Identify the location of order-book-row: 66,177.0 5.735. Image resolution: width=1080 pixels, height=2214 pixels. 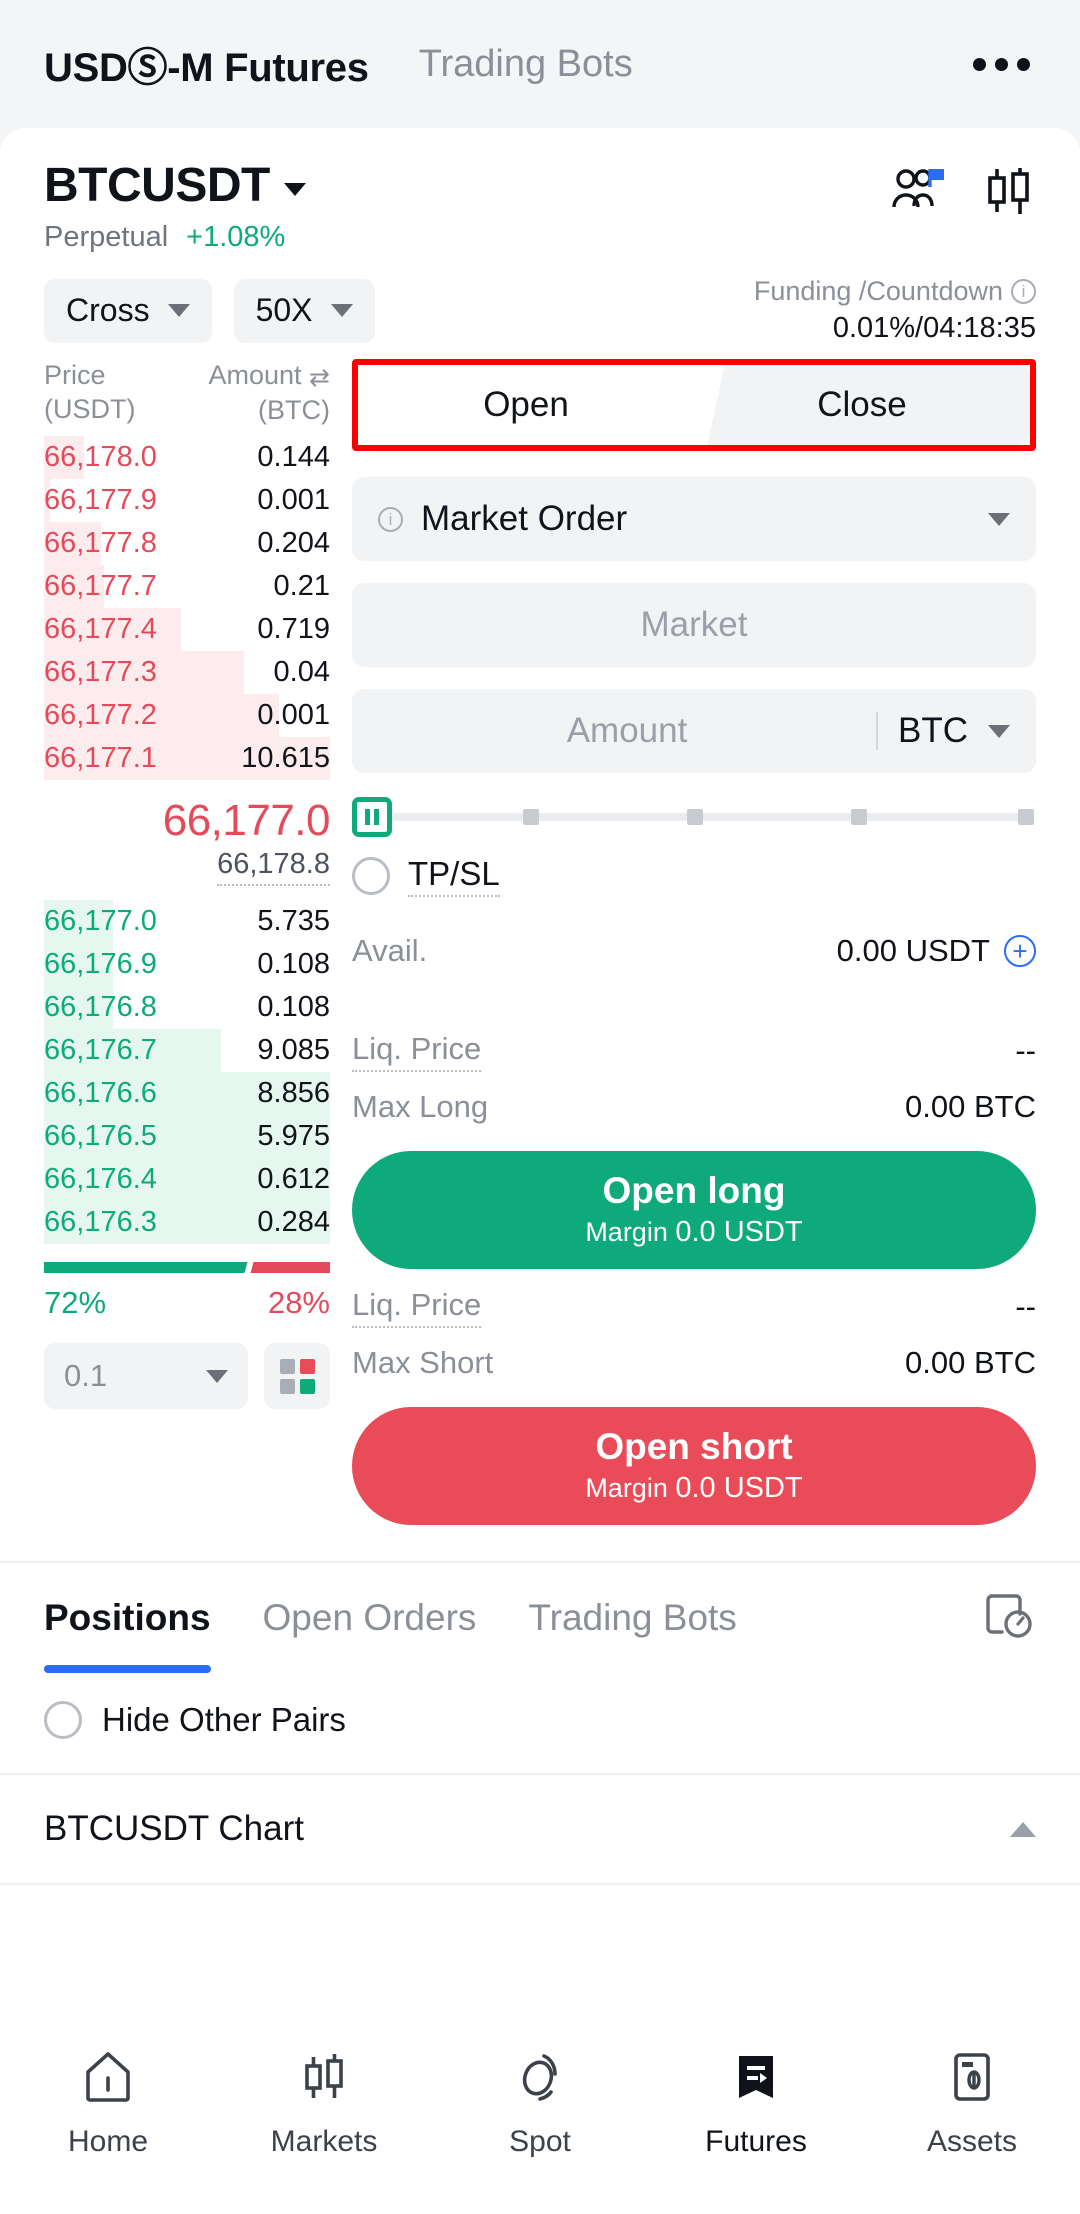
(187, 921).